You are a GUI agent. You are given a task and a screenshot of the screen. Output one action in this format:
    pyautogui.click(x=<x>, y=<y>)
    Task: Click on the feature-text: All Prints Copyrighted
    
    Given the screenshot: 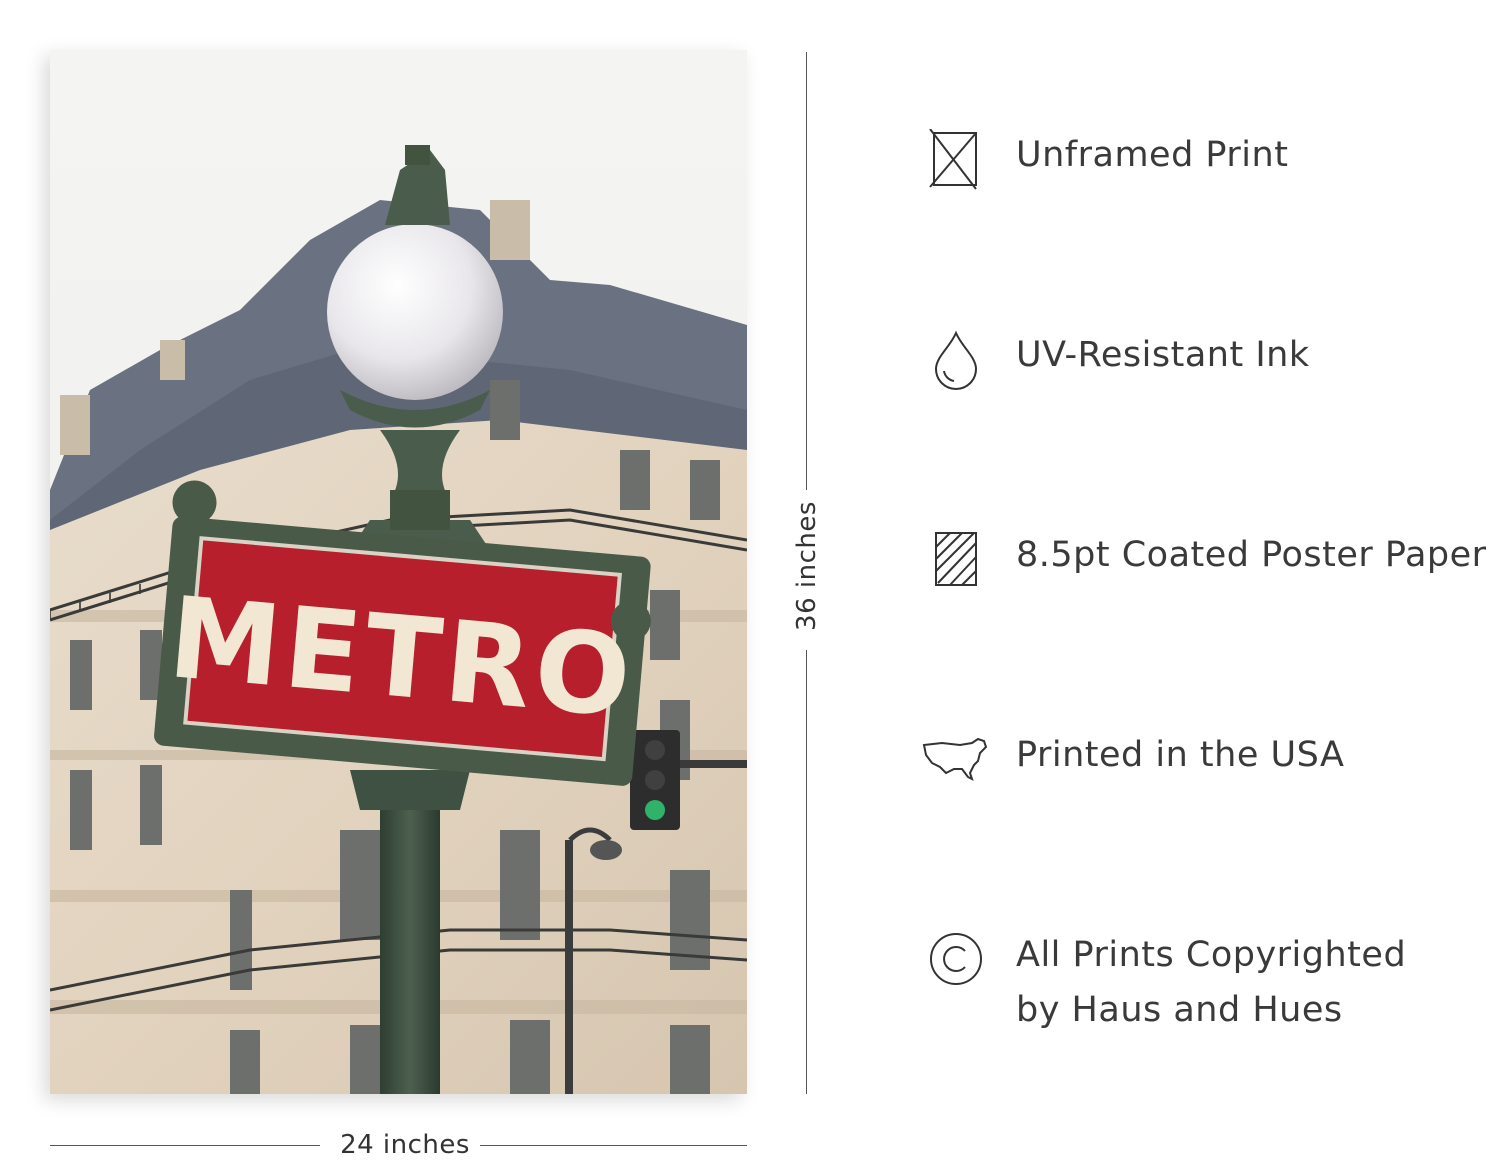 What is the action you would take?
    pyautogui.click(x=1211, y=955)
    